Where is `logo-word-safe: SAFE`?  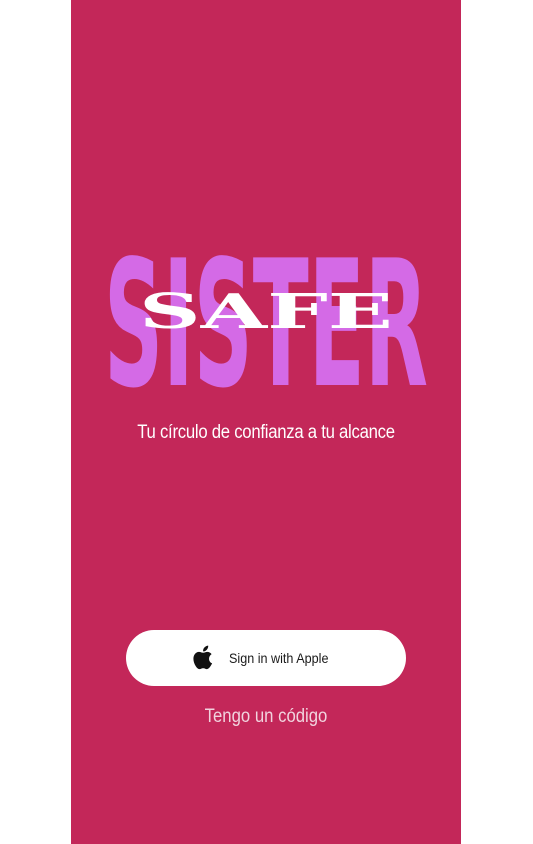
logo-word-safe: SAFE is located at coordinates (266, 312).